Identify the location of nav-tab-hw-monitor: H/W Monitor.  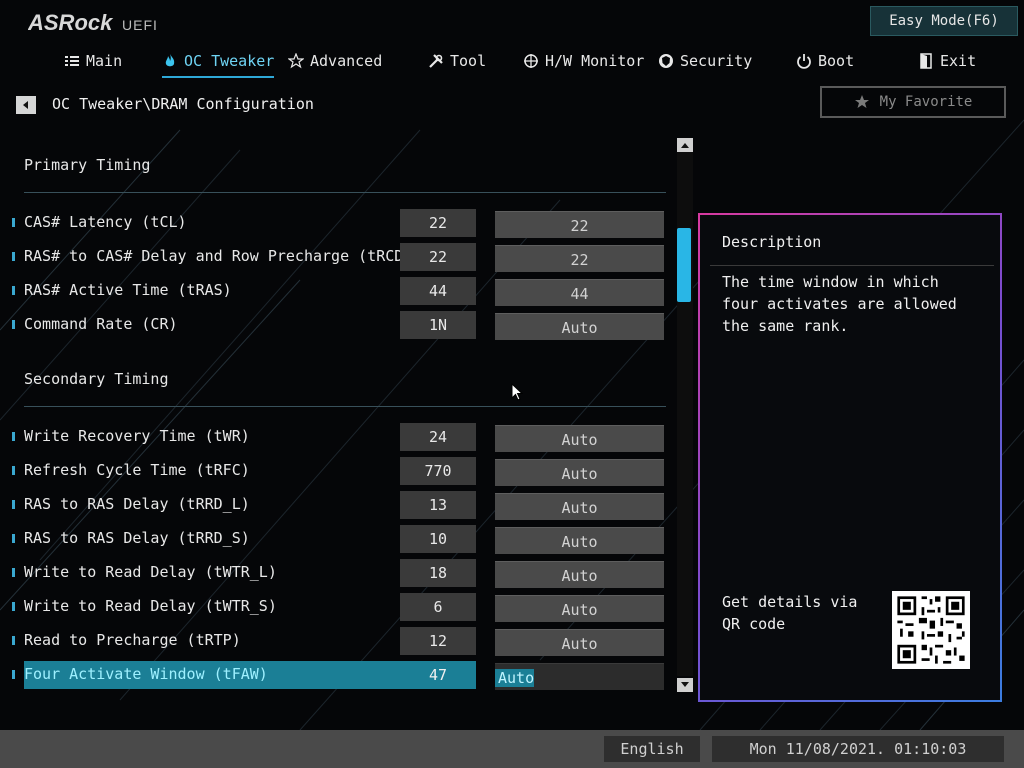
(583, 61).